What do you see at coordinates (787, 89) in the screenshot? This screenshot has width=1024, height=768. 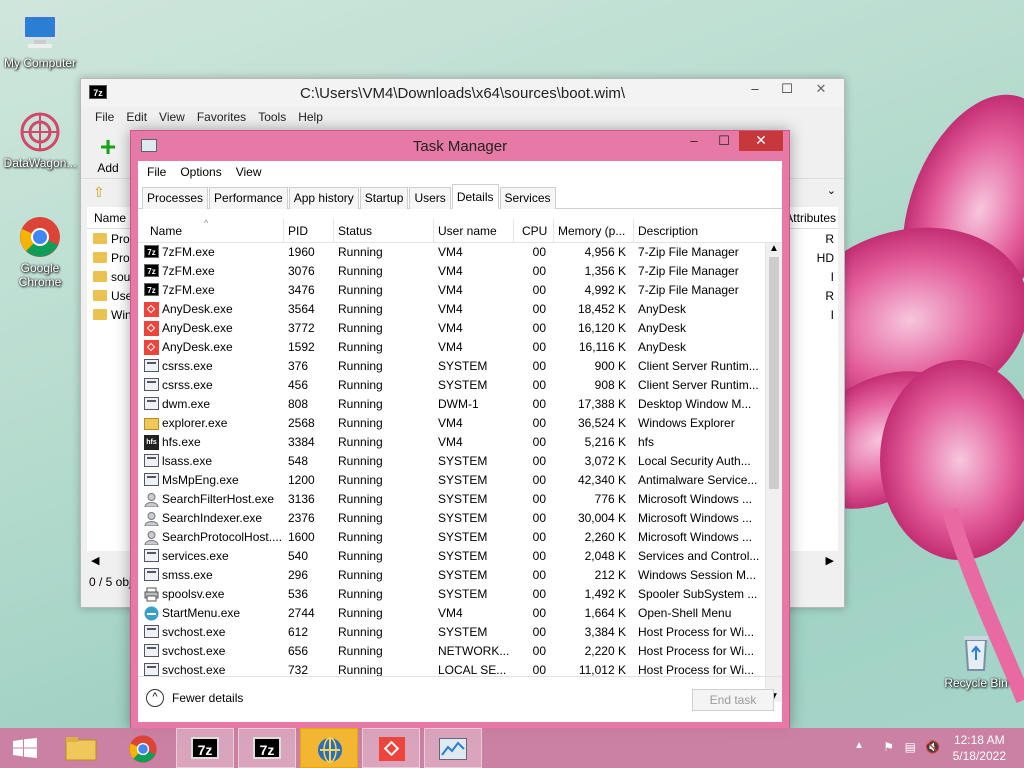 I see `7zip-maximize-button: ☐` at bounding box center [787, 89].